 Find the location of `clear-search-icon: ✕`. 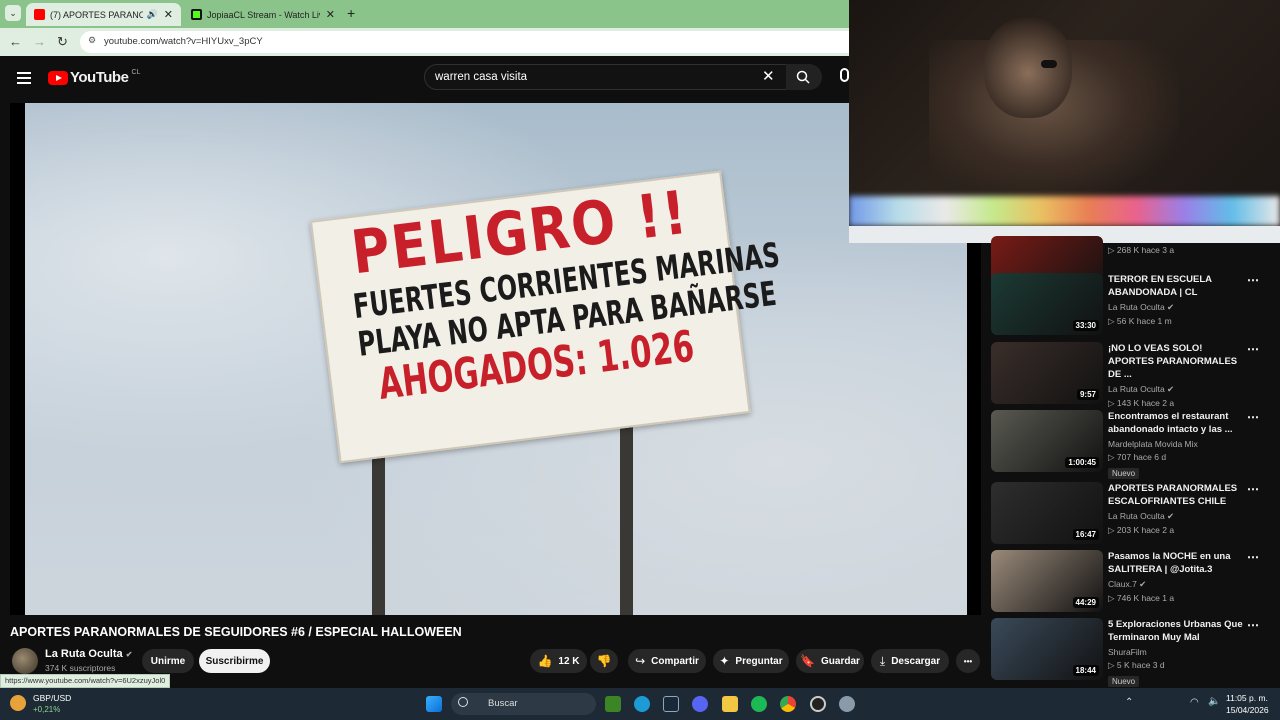

clear-search-icon: ✕ is located at coordinates (768, 76).